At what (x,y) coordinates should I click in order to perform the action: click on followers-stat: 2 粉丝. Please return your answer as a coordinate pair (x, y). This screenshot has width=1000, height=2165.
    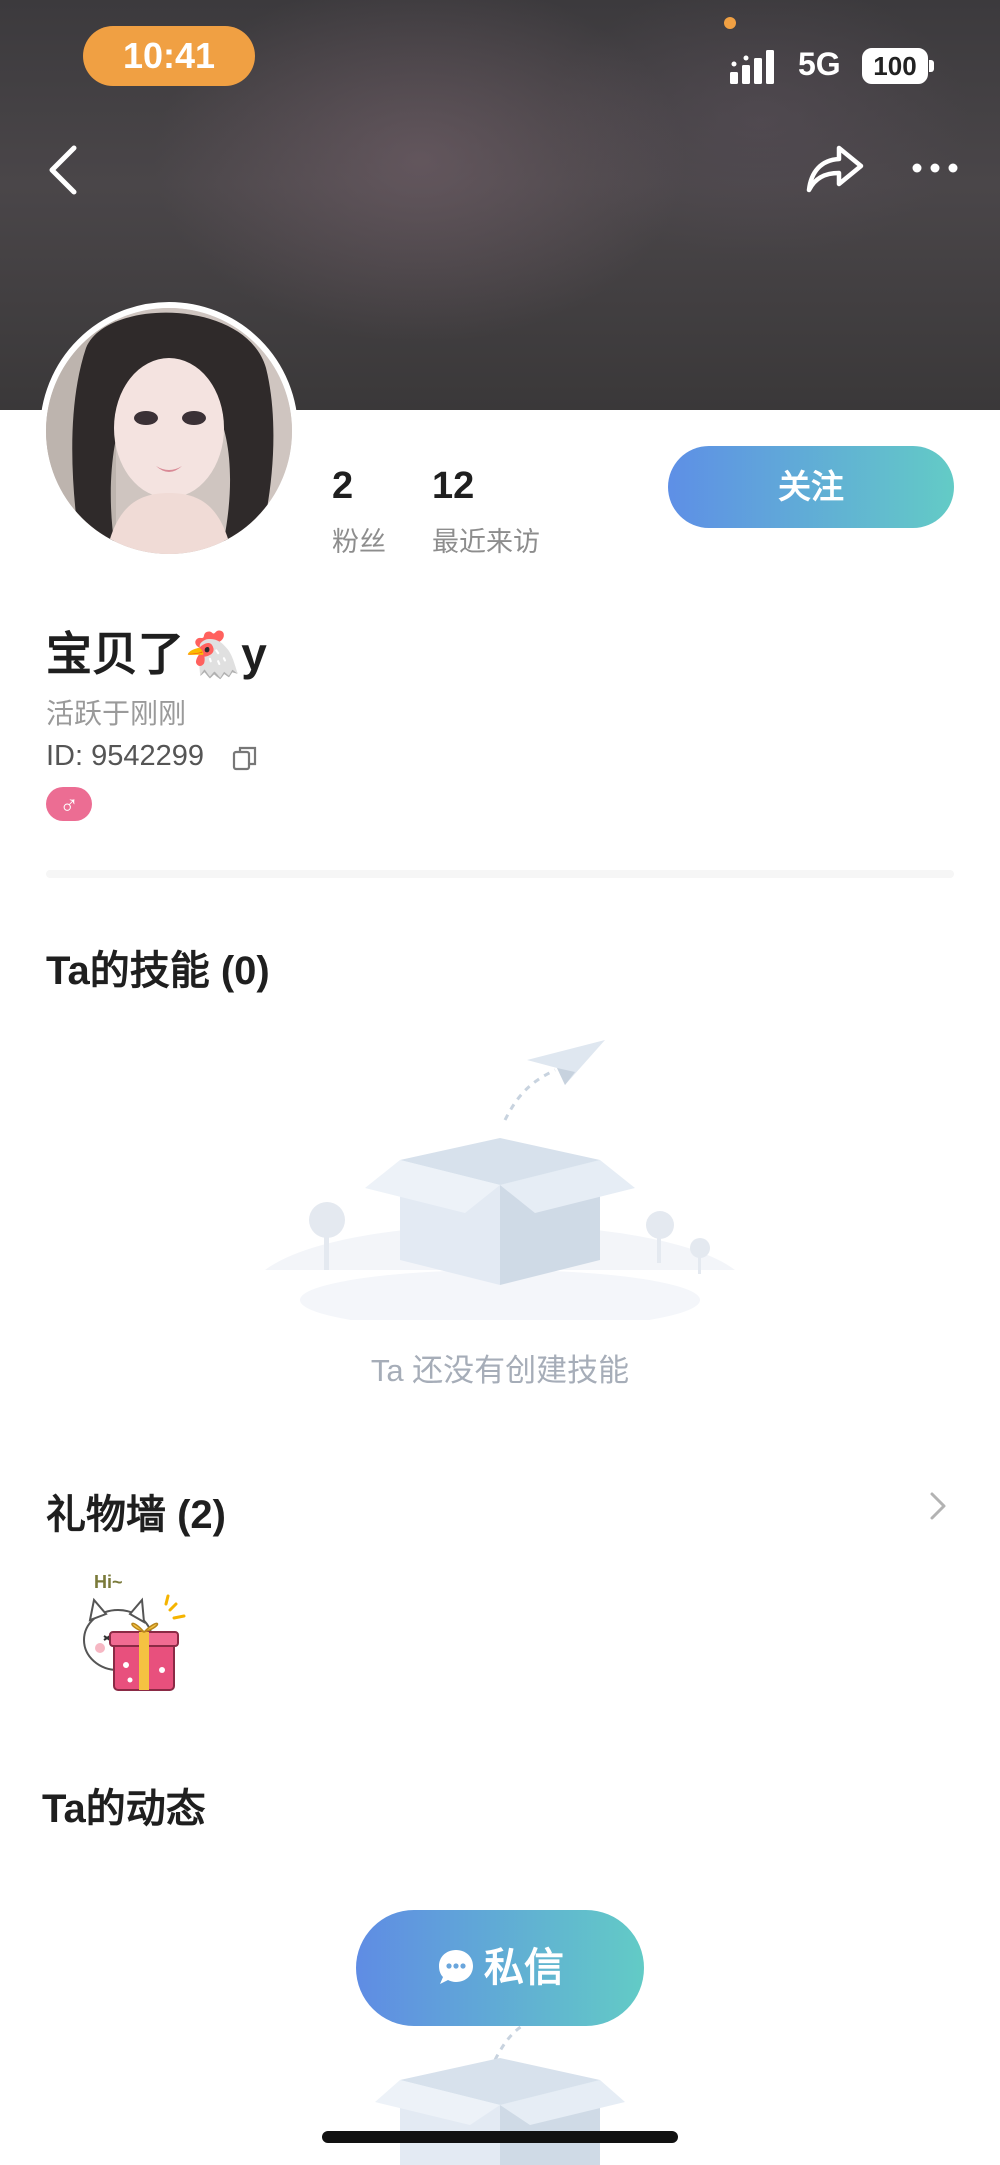
    Looking at the image, I should click on (359, 512).